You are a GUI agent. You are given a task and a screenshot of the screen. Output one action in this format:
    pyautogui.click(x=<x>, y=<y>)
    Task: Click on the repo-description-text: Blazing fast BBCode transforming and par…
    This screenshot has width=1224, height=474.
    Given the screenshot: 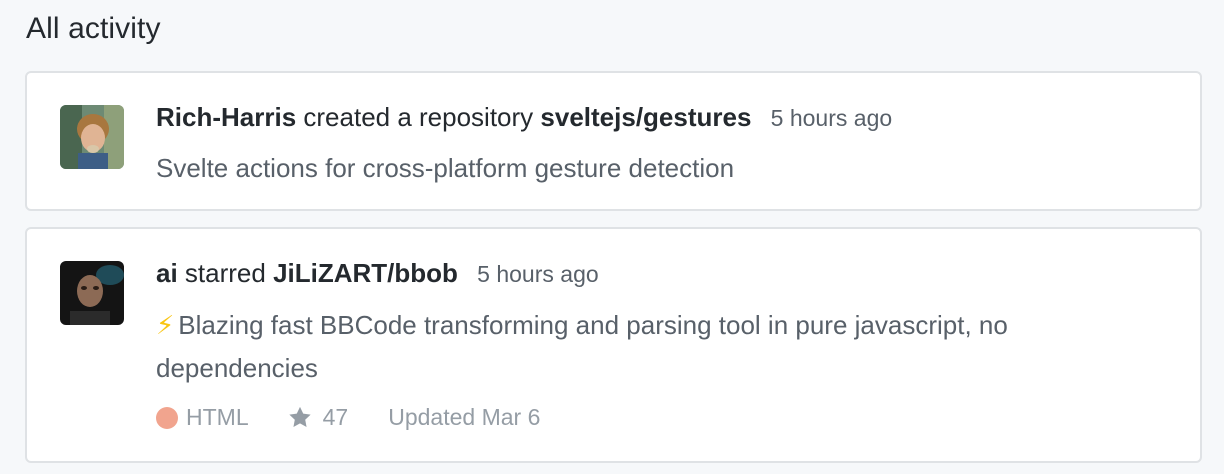 What is the action you would take?
    pyautogui.click(x=582, y=346)
    